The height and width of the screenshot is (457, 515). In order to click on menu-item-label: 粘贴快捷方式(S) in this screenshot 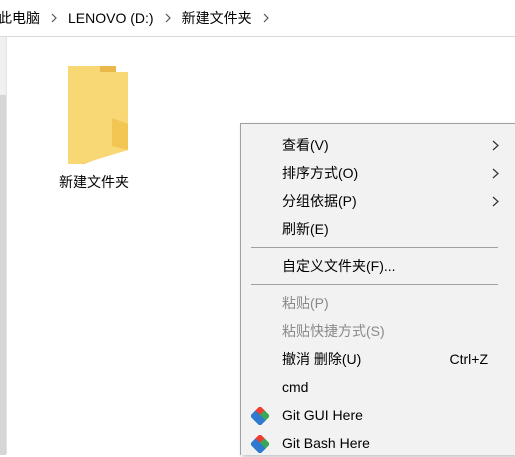, I will do `click(333, 331)`.